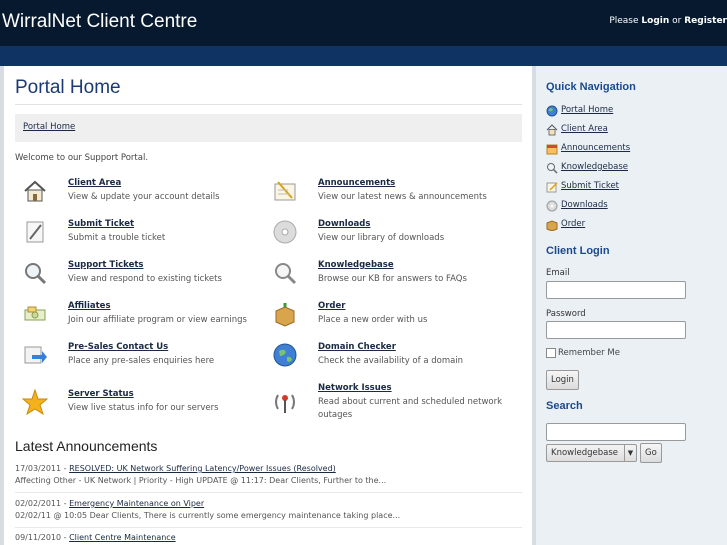 This screenshot has width=727, height=545. I want to click on announcement-date: 02/02/2011 -, so click(41, 503).